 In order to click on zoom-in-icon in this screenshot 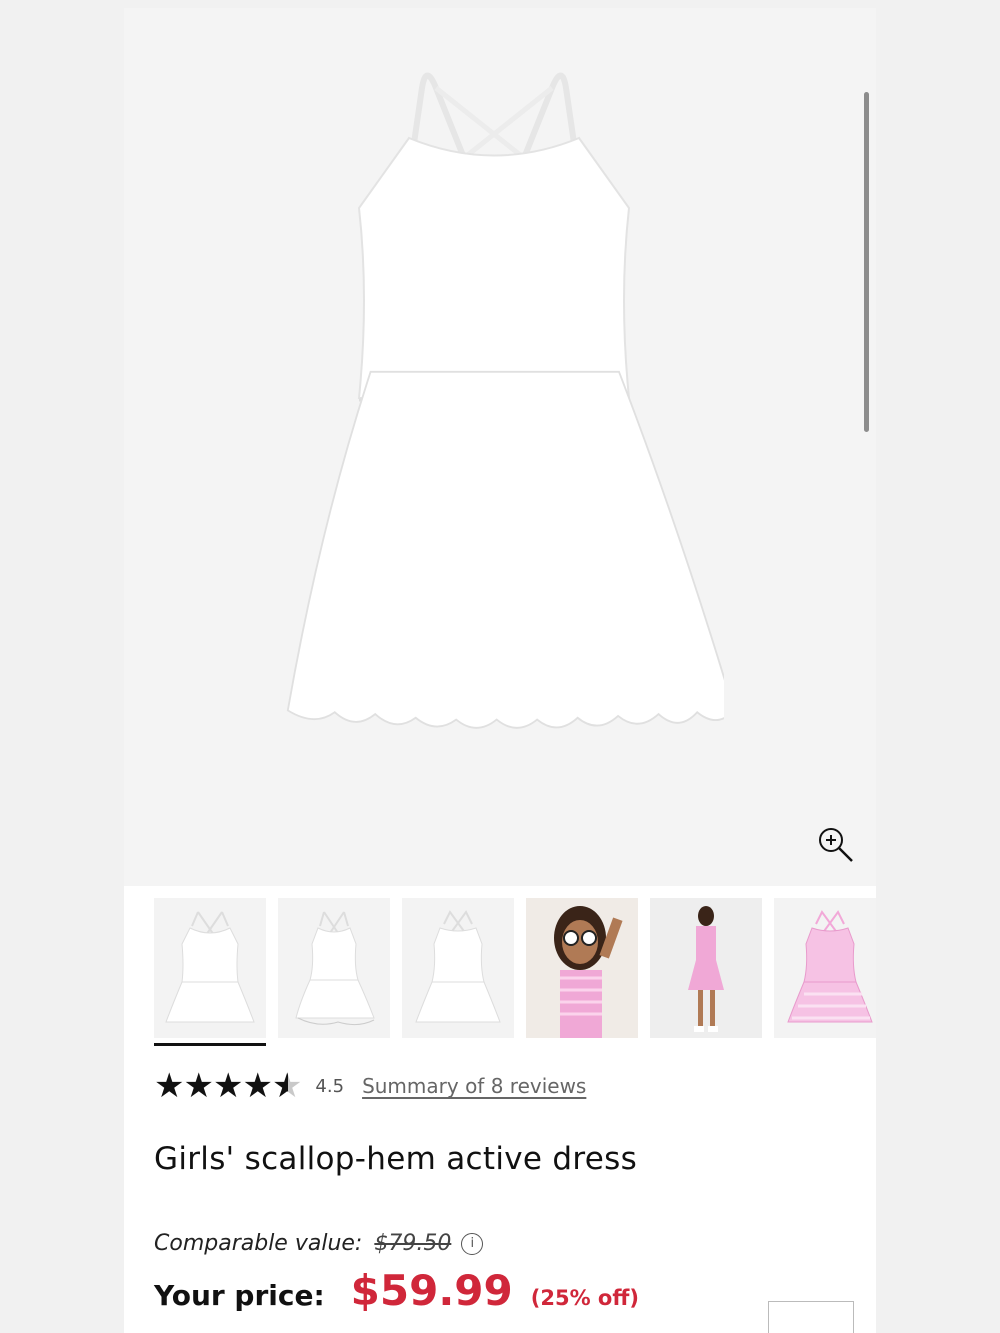, I will do `click(836, 845)`.